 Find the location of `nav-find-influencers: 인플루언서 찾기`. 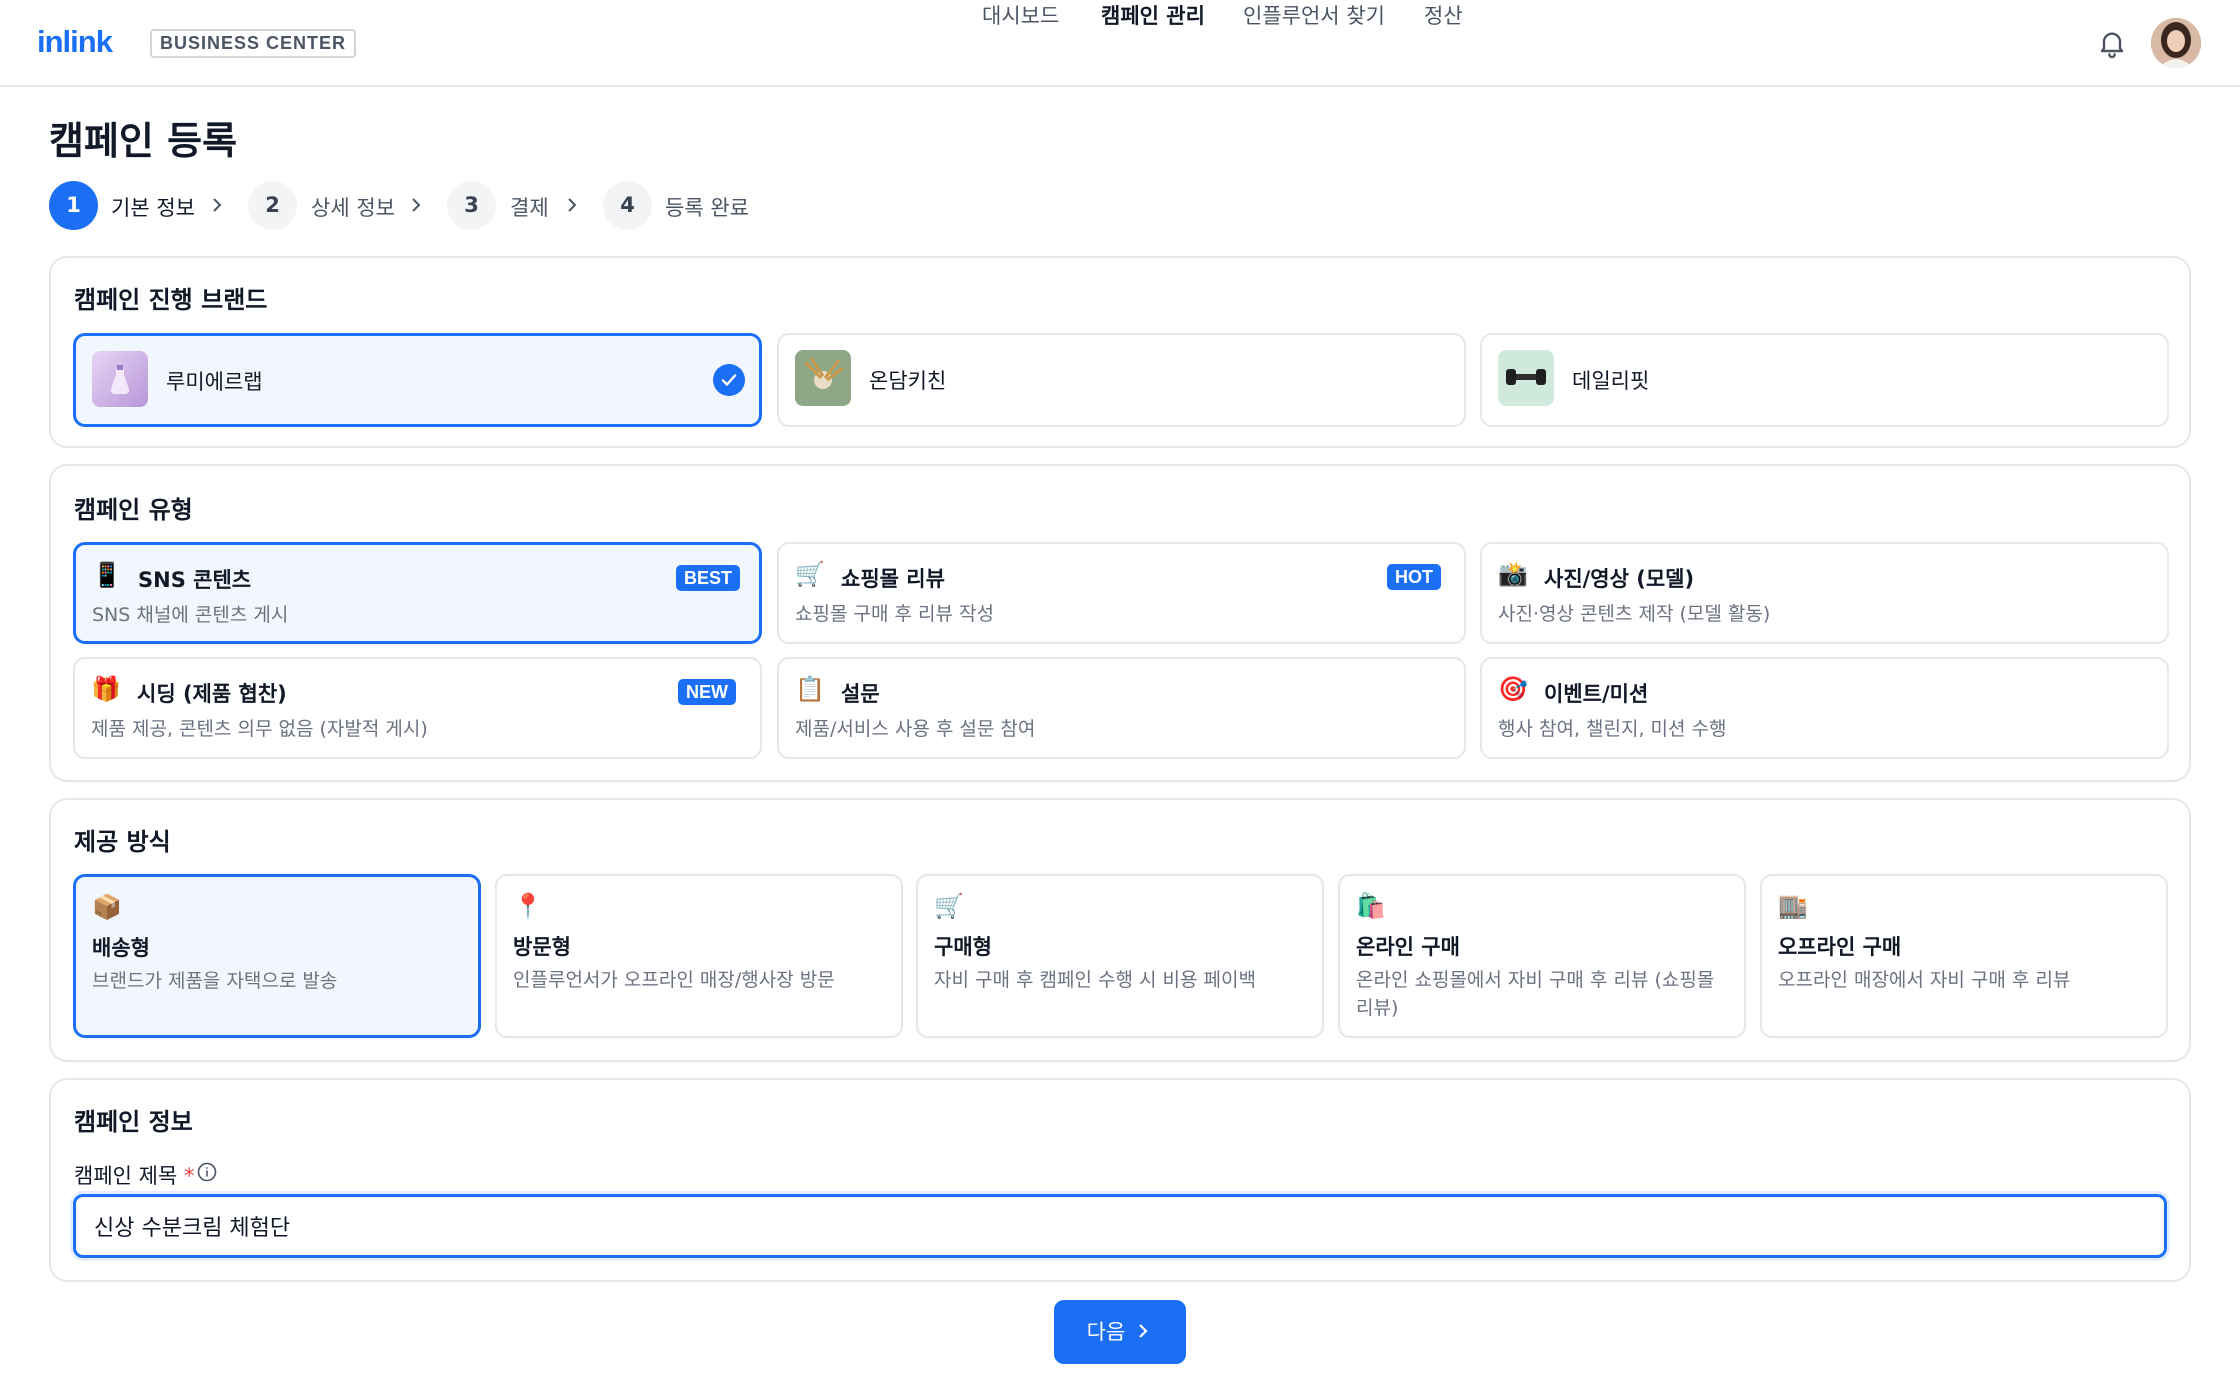

nav-find-influencers: 인플루언서 찾기 is located at coordinates (1314, 15).